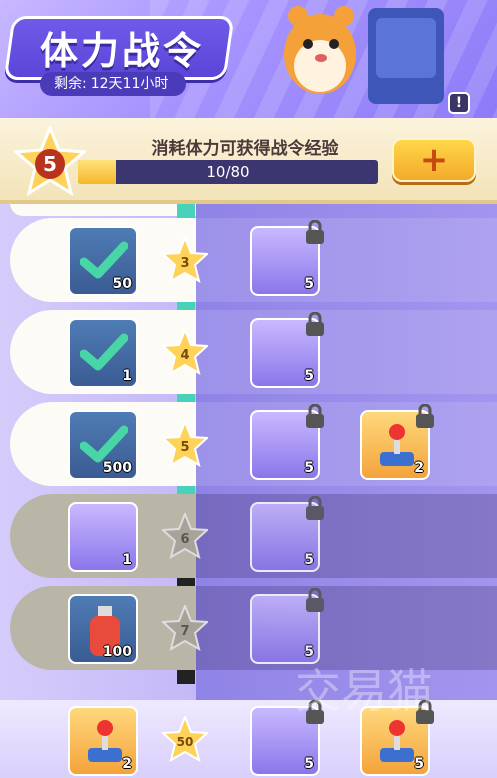  I want to click on free-reward-bottle: 50, so click(103, 261).